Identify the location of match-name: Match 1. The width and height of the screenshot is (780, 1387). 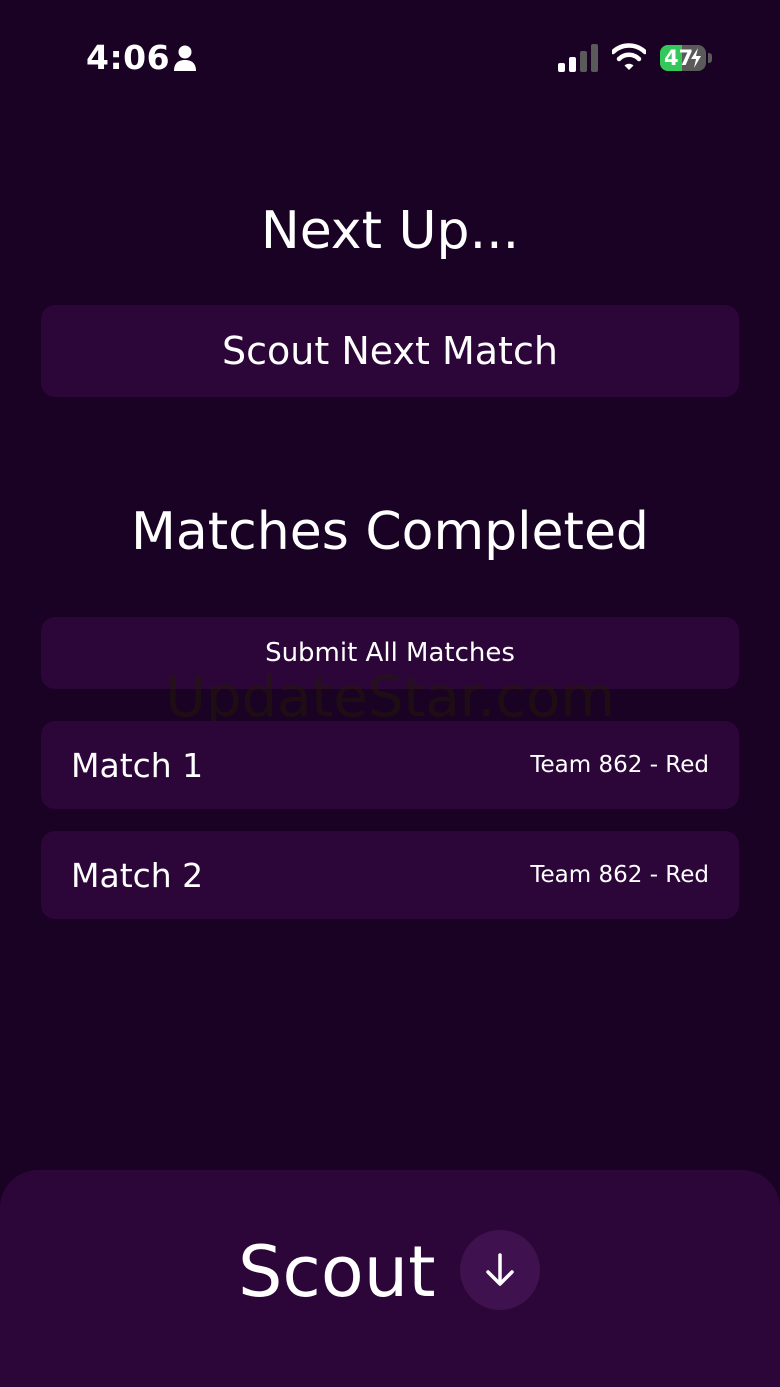
(137, 765).